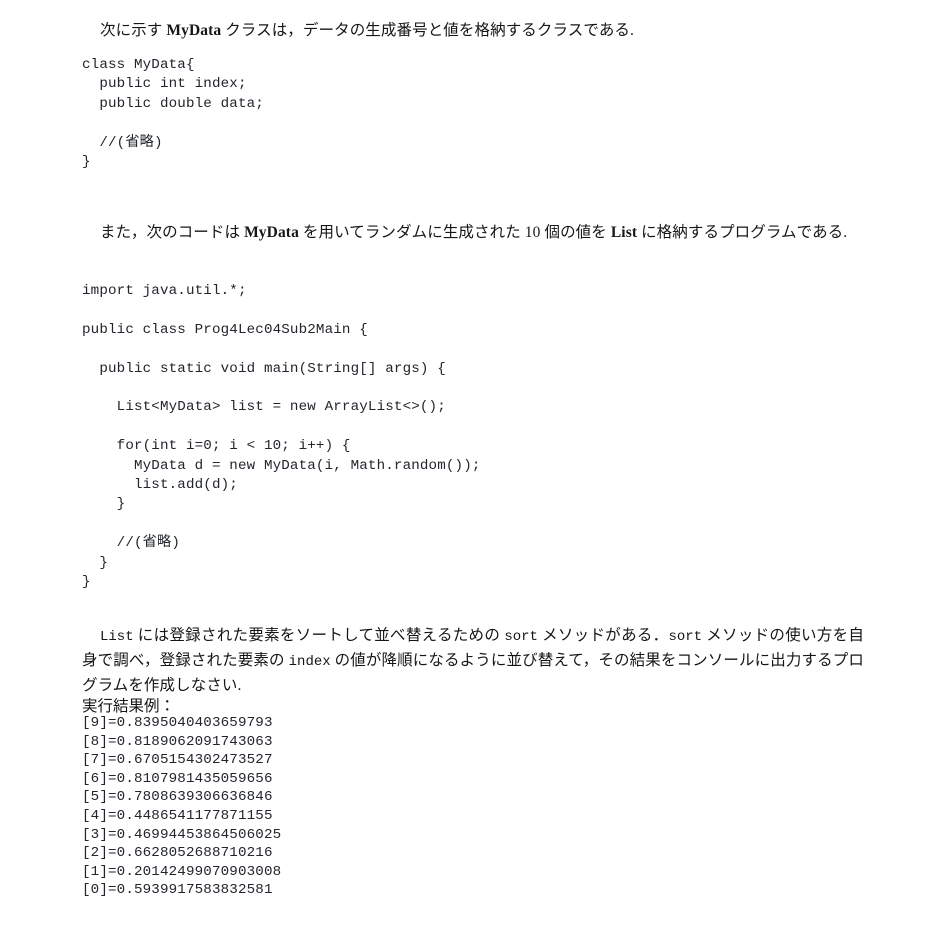 Image resolution: width=931 pixels, height=926 pixels. What do you see at coordinates (319, 635) in the screenshot?
I see `sort-segment-2: には登録された要素をソートして並べ替えるための` at bounding box center [319, 635].